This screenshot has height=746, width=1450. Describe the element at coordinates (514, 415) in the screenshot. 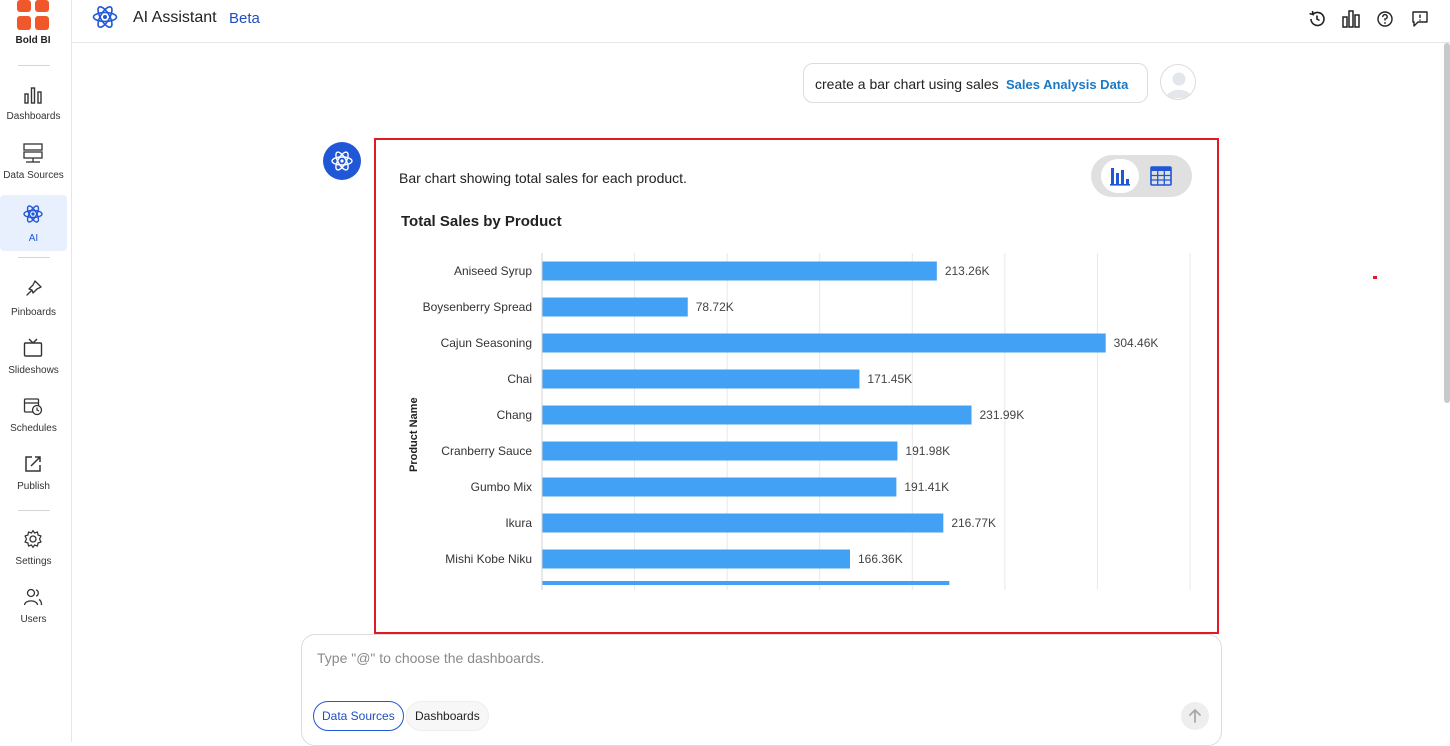

I see `category-label: Chang` at that location.